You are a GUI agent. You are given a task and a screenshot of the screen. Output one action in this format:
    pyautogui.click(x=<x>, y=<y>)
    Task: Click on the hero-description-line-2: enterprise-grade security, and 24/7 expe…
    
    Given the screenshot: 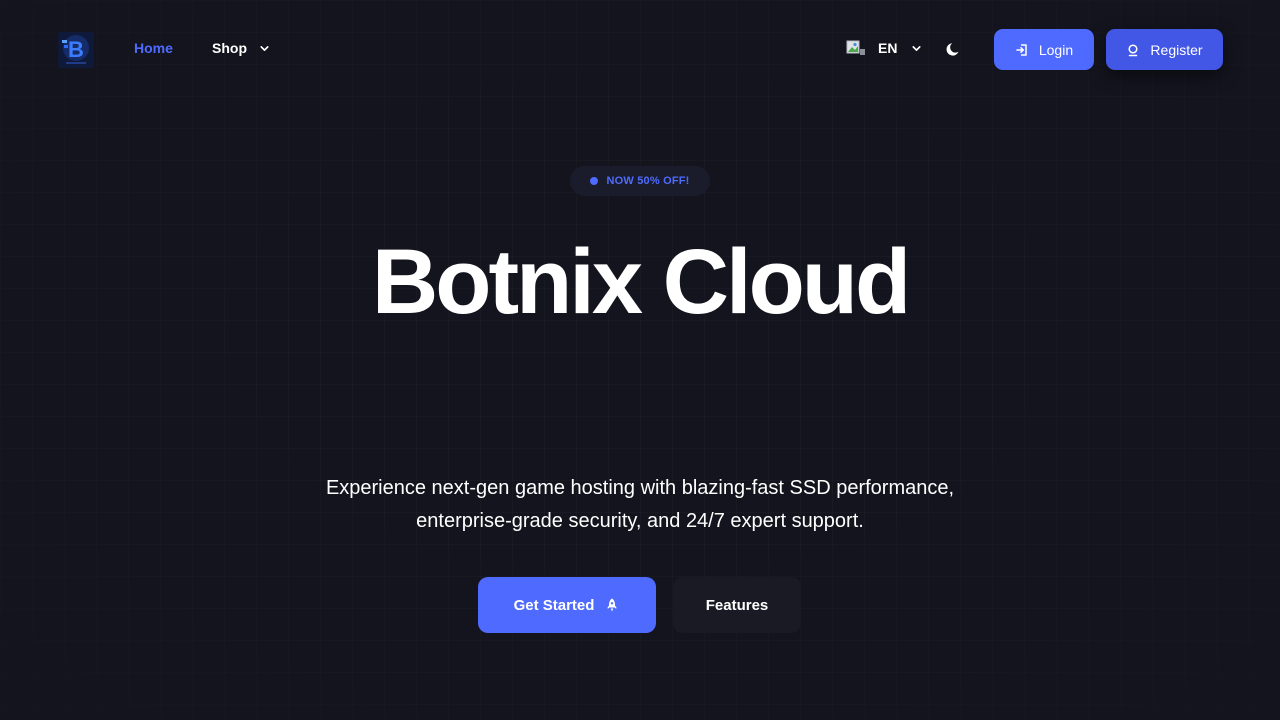 What is the action you would take?
    pyautogui.click(x=640, y=521)
    